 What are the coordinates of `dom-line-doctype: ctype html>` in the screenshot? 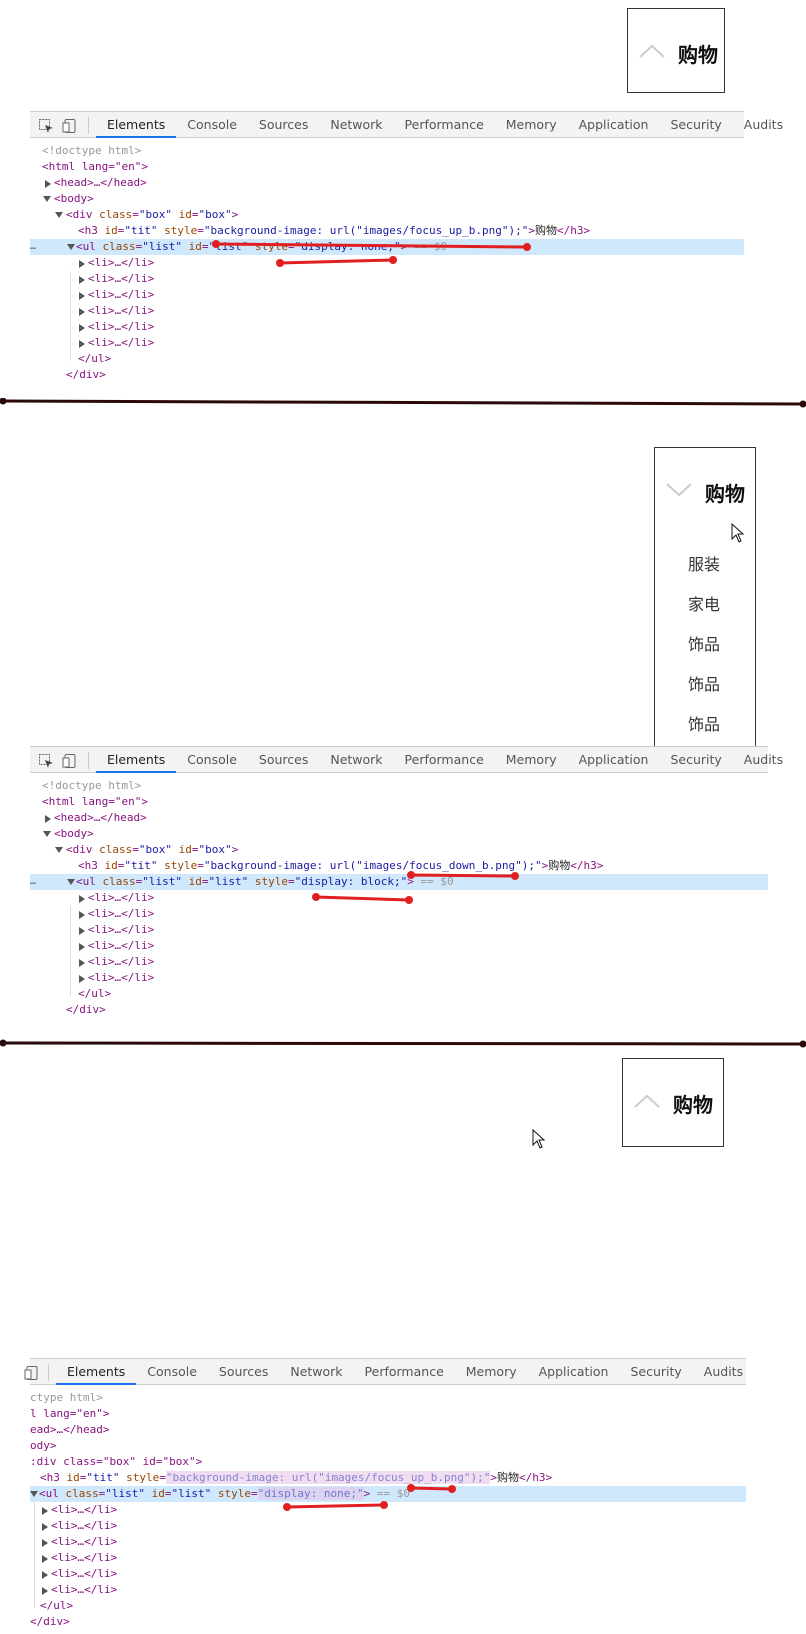 It's located at (388, 1398).